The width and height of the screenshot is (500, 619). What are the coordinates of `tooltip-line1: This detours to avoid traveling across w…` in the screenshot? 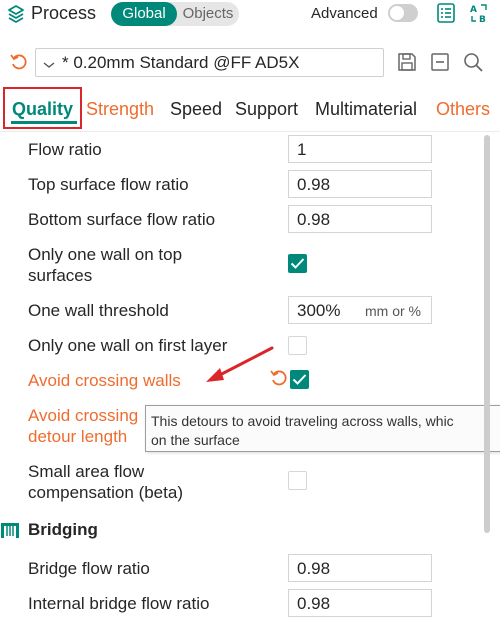 It's located at (302, 421).